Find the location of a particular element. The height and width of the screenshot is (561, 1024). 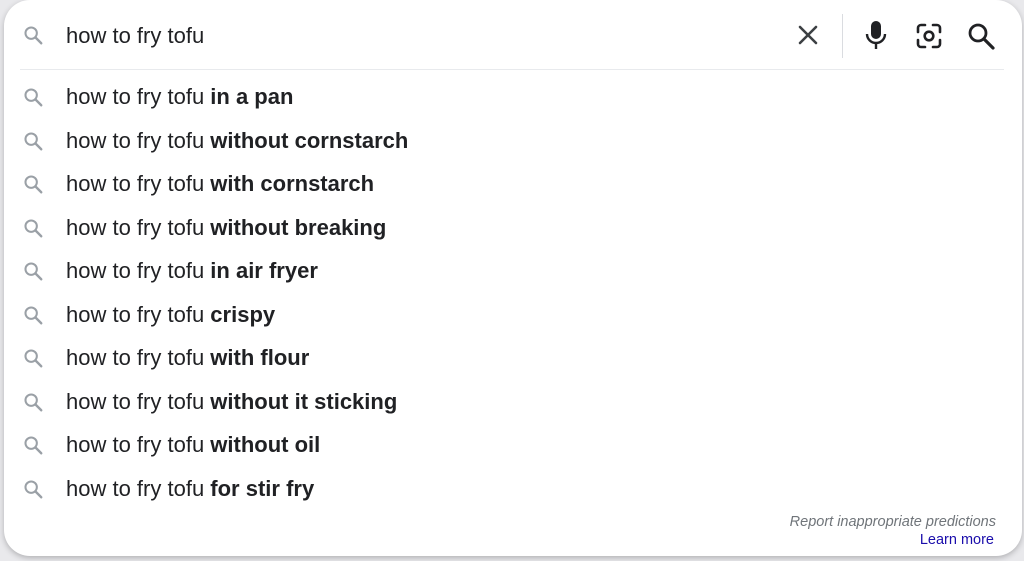

suggestion-text: how to fry tofu without oil is located at coordinates (193, 445).